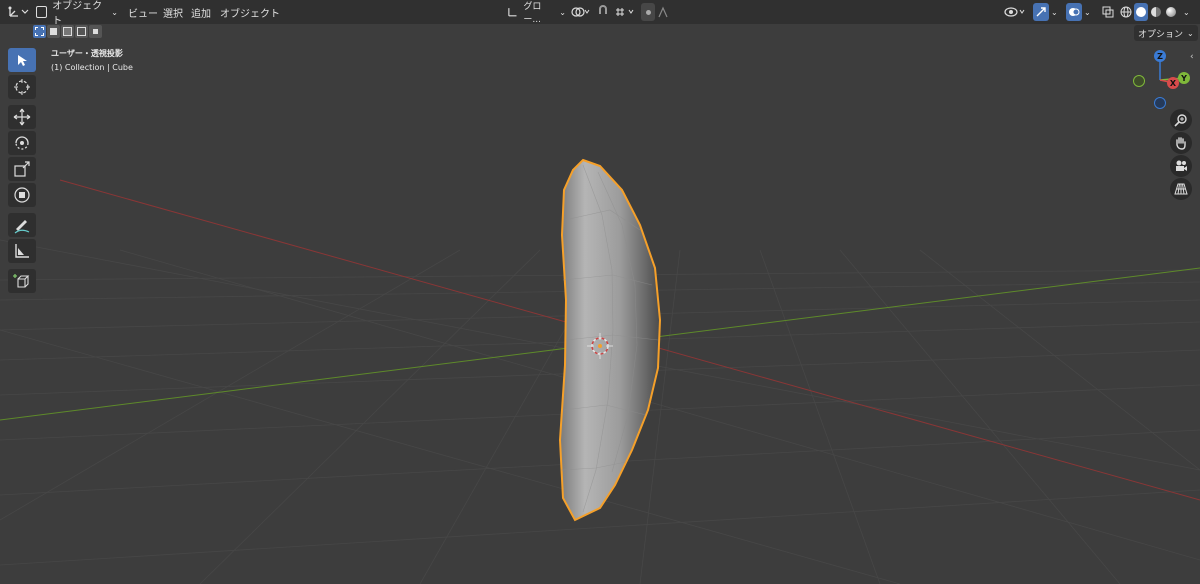  I want to click on zoom-button, so click(1181, 120).